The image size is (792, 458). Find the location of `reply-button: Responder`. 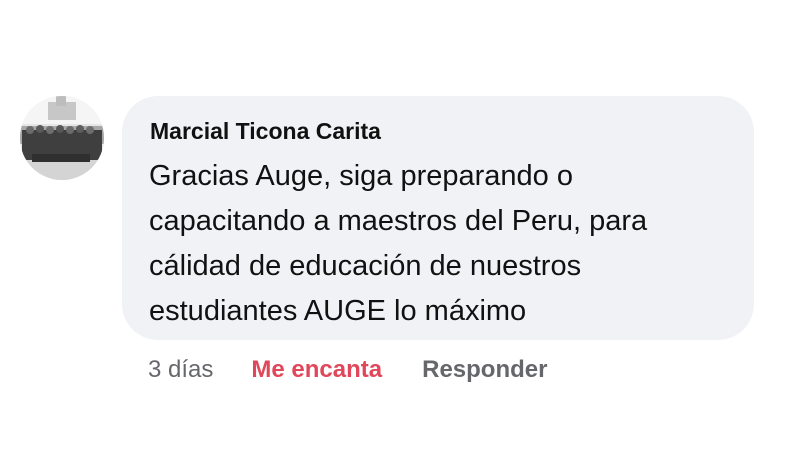

reply-button: Responder is located at coordinates (484, 370).